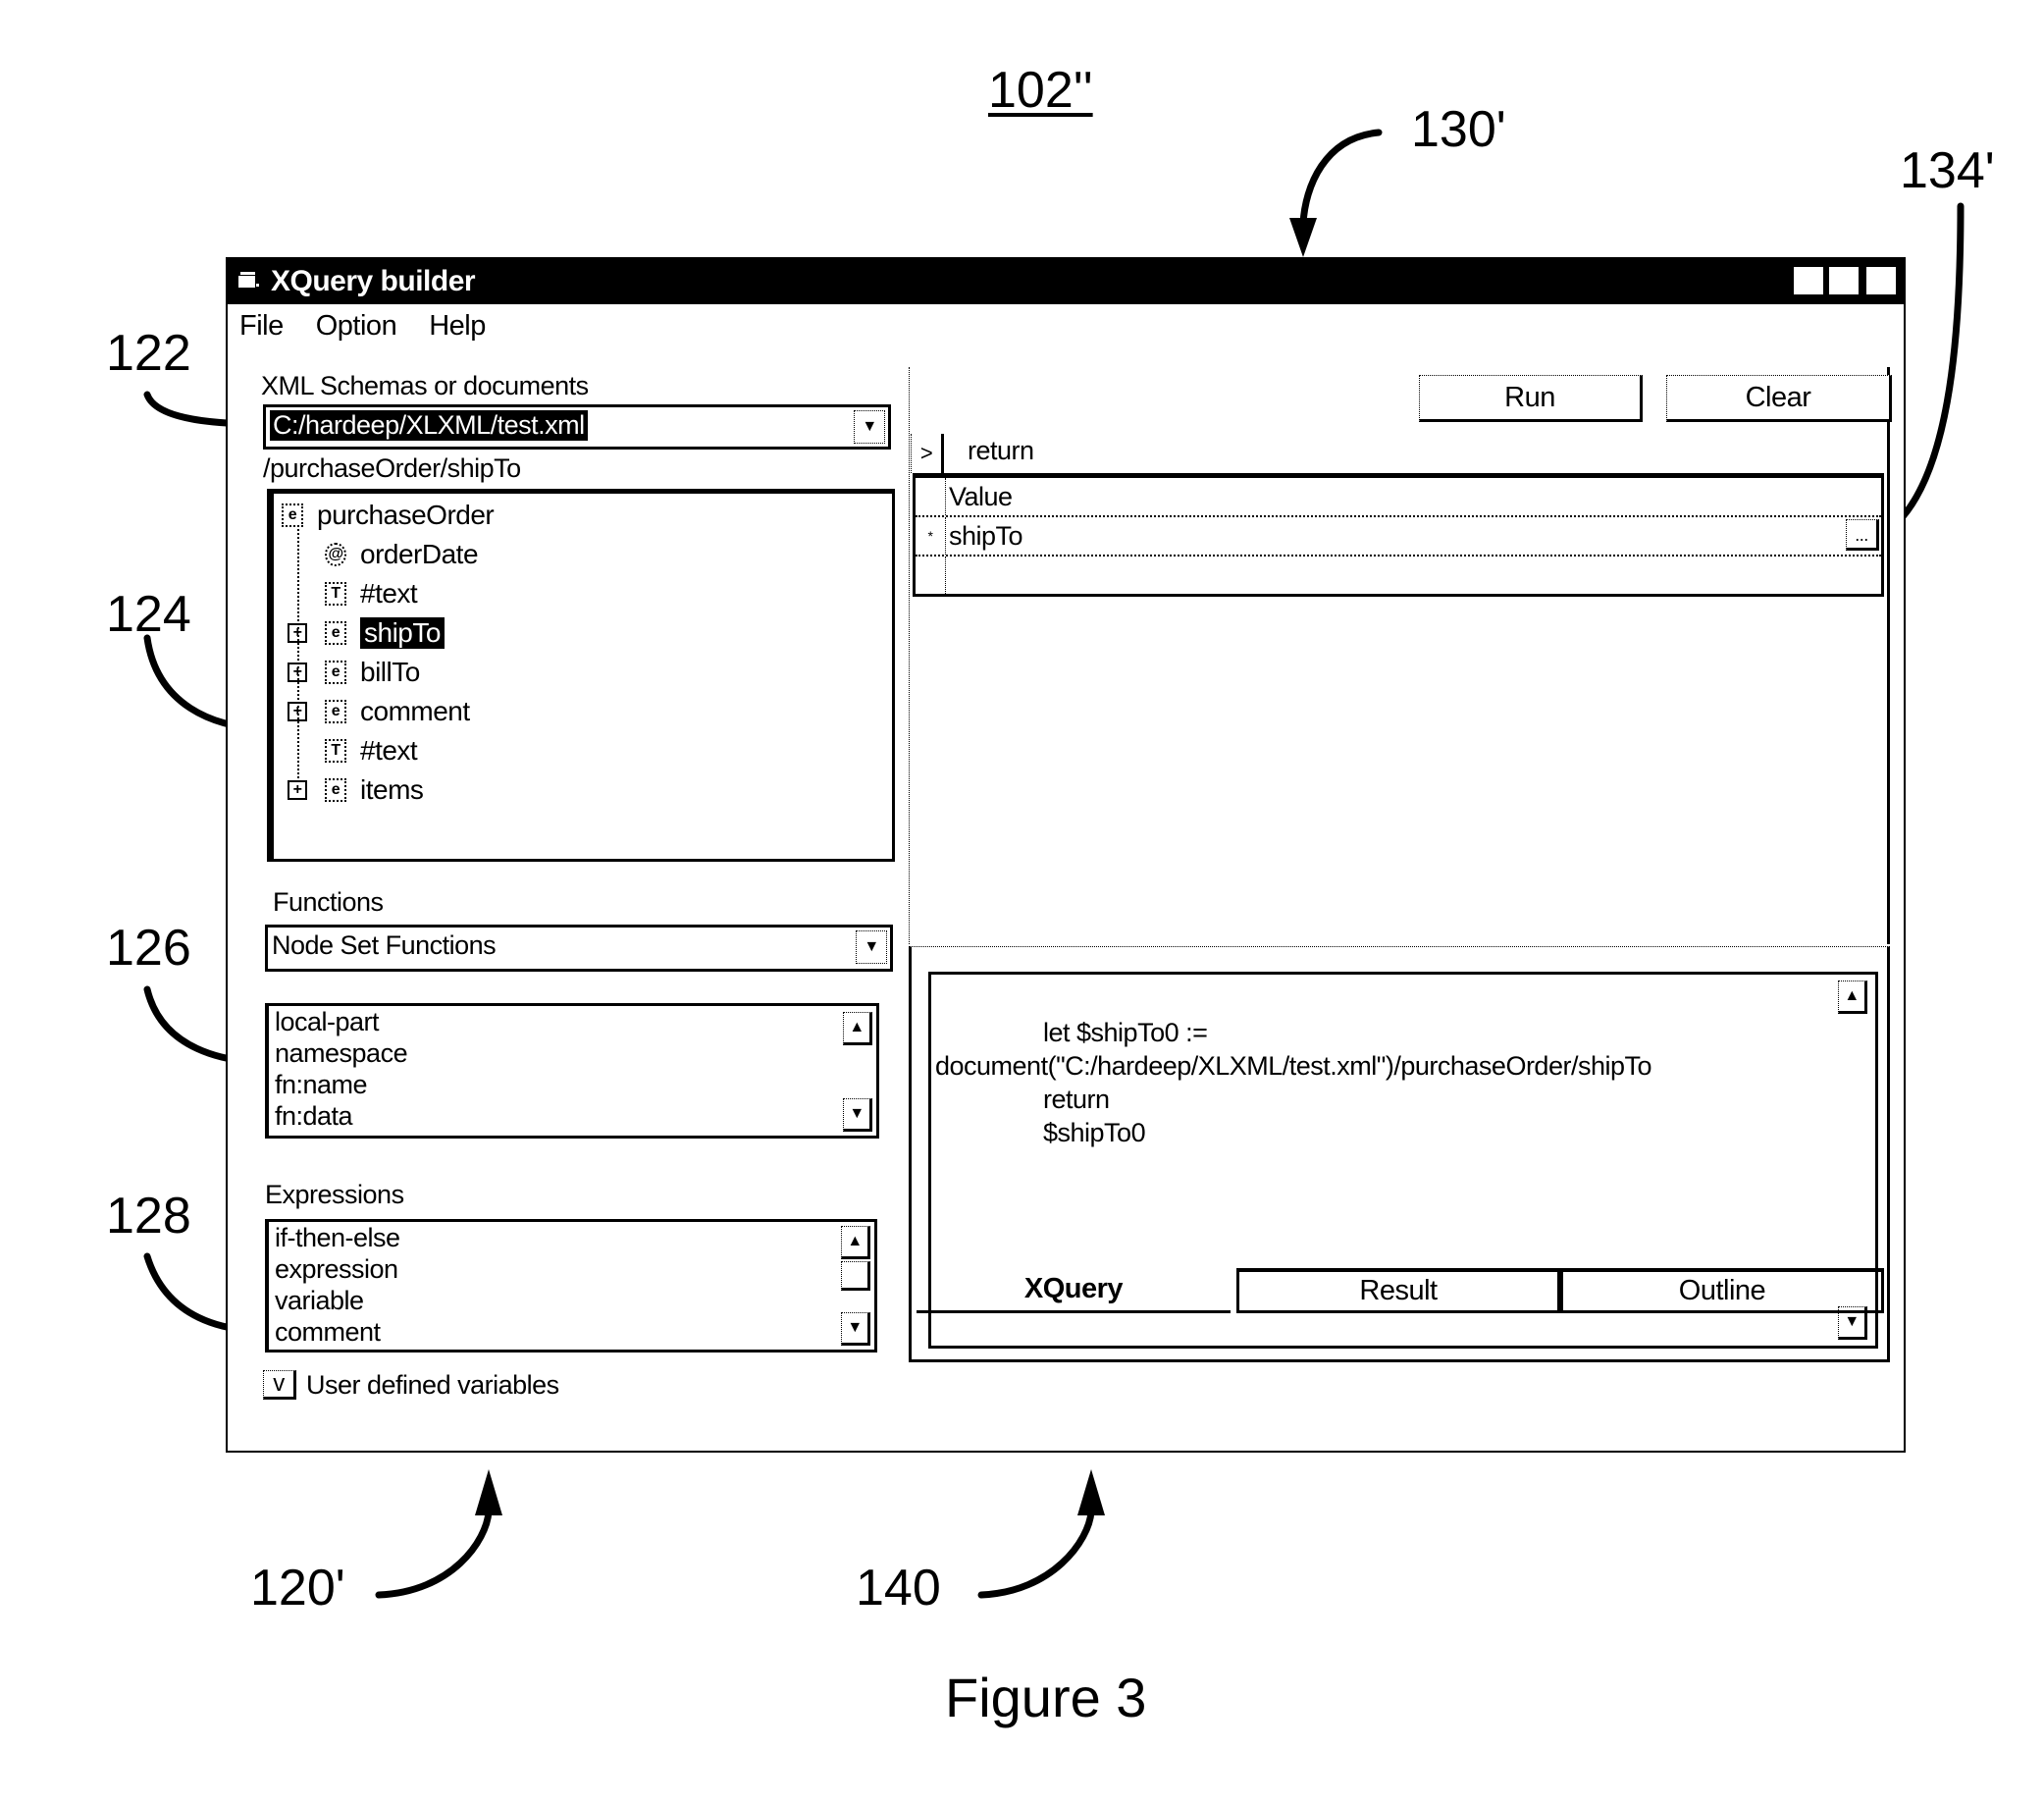 The width and height of the screenshot is (2044, 1803). Describe the element at coordinates (927, 453) in the screenshot. I see `clause-toggle: >` at that location.